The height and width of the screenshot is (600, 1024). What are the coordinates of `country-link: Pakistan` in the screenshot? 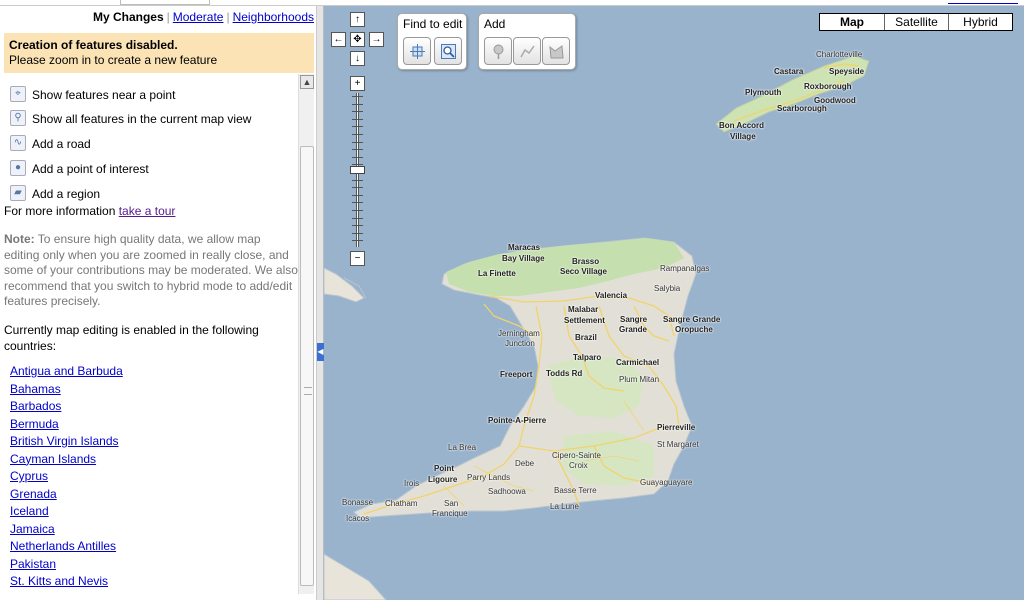 It's located at (33, 564).